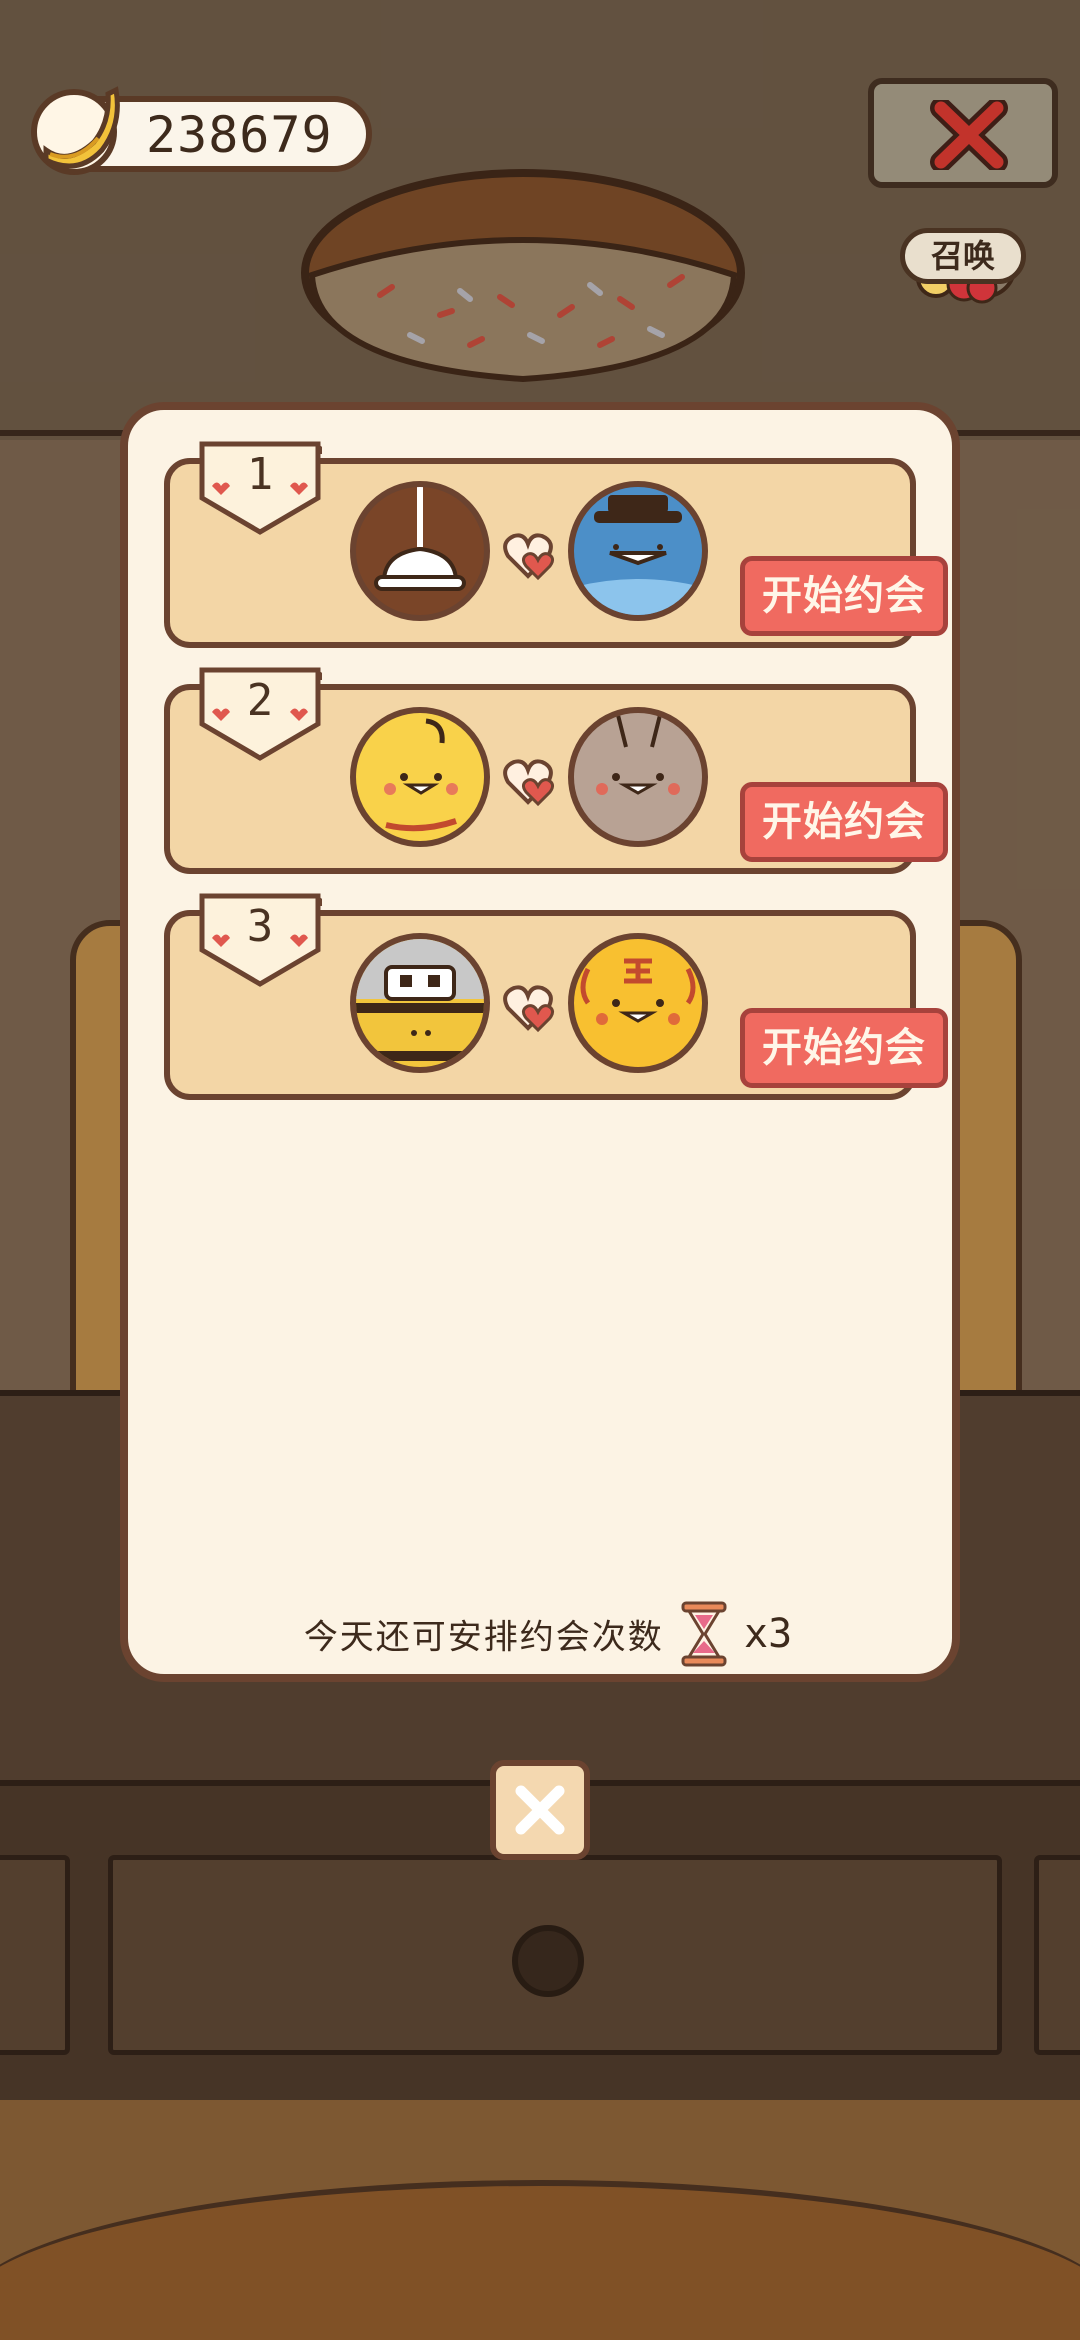 This screenshot has width=1080, height=2340. What do you see at coordinates (260, 926) in the screenshot?
I see `rank-number: 3` at bounding box center [260, 926].